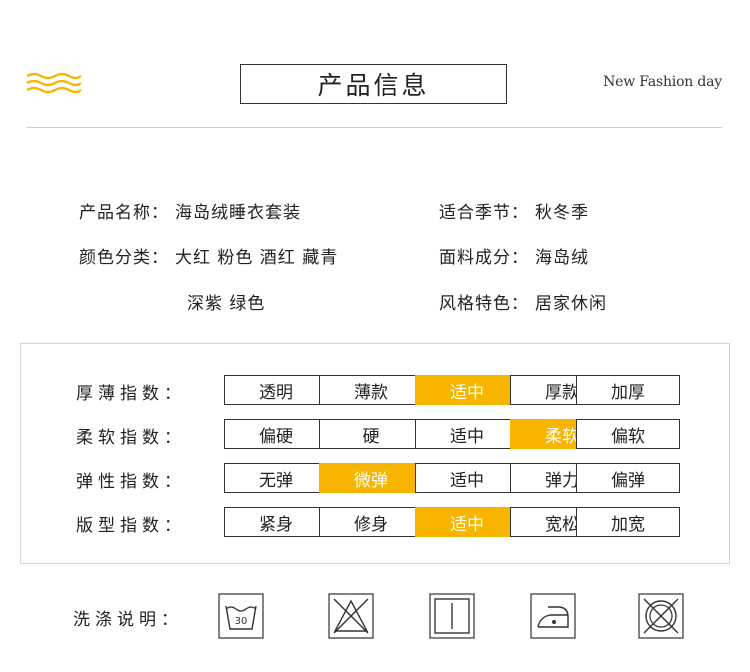  I want to click on info-style: 风格特色： 居家休闲, so click(523, 301).